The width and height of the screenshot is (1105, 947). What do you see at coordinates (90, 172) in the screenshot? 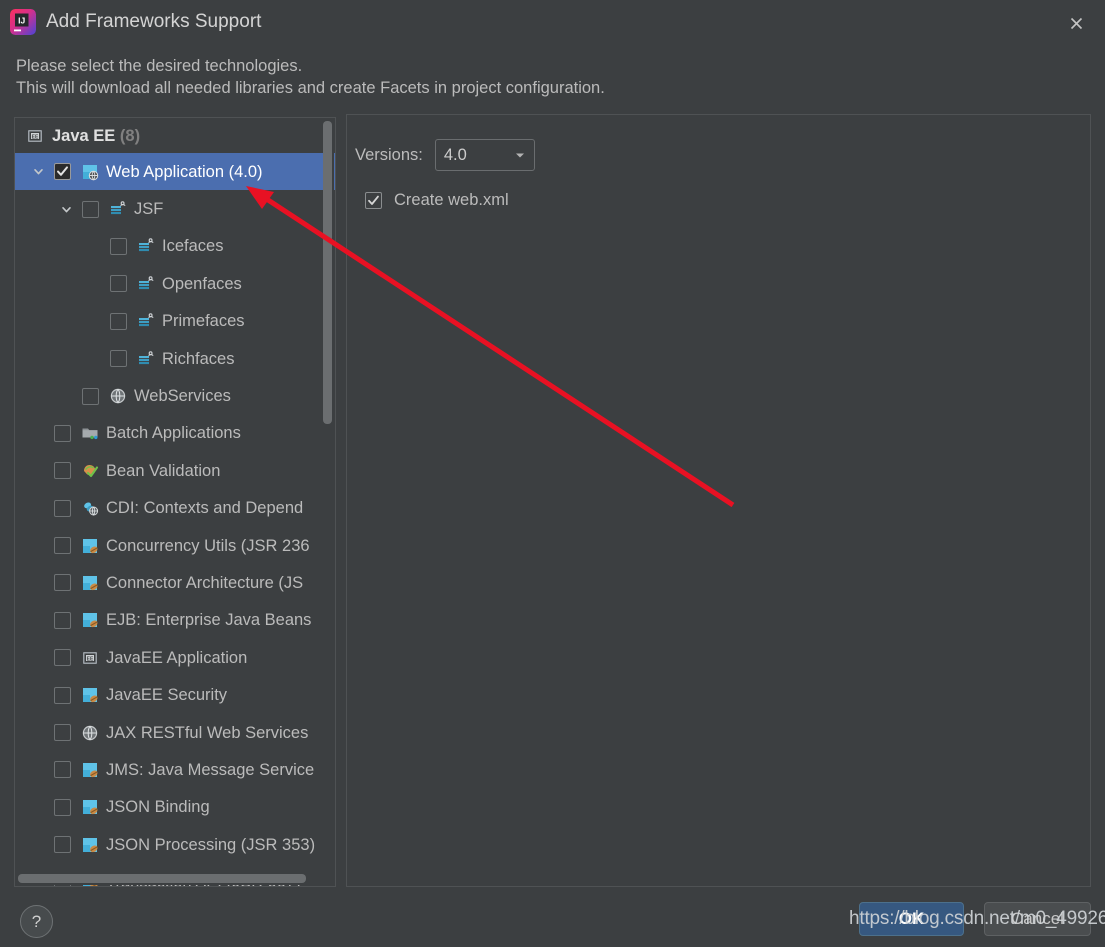
I see `web-application-icon` at bounding box center [90, 172].